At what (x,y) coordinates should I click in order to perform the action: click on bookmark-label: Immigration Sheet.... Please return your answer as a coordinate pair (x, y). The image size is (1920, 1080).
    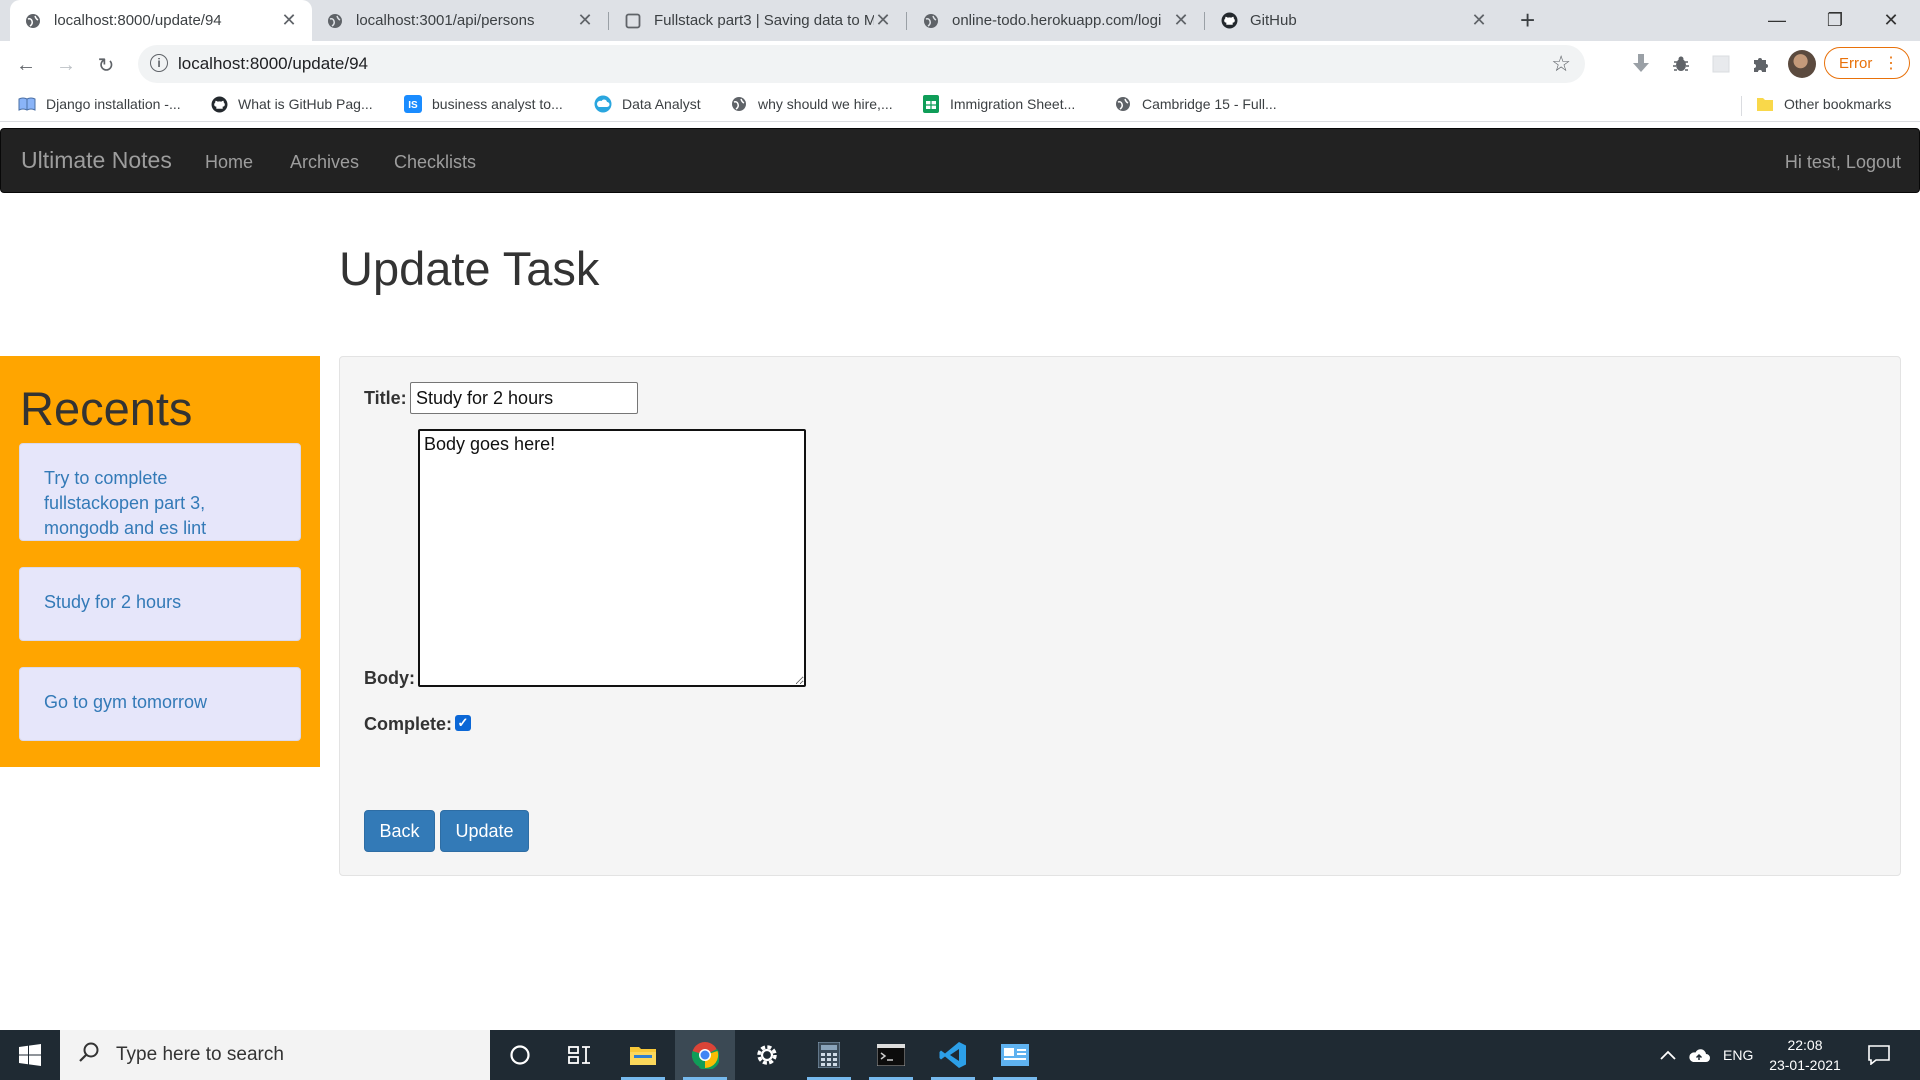
    Looking at the image, I should click on (1013, 104).